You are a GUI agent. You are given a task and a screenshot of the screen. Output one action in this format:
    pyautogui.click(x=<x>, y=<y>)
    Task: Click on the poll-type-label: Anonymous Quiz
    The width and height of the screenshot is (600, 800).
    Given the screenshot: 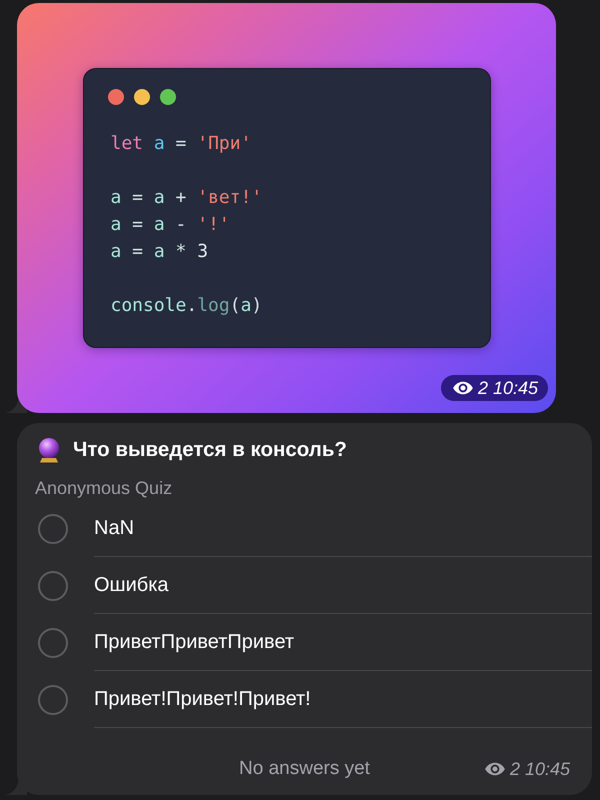 What is the action you would take?
    pyautogui.click(x=103, y=488)
    